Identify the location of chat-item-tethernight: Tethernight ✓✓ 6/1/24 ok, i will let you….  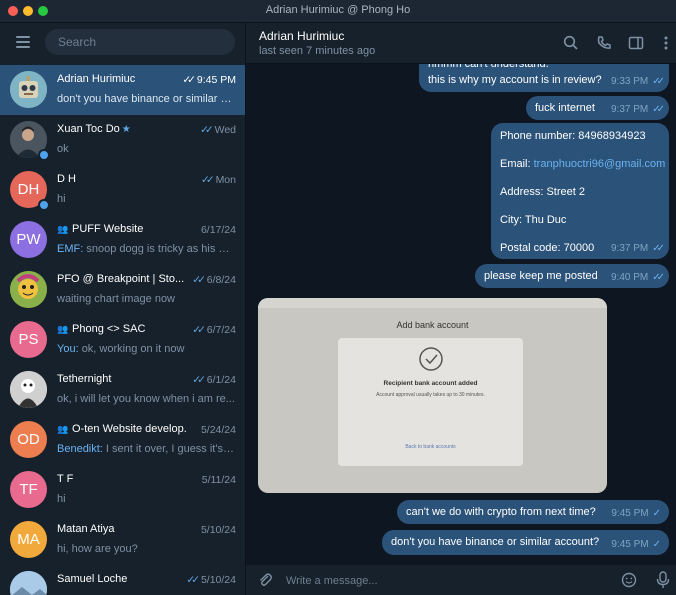
(122, 390).